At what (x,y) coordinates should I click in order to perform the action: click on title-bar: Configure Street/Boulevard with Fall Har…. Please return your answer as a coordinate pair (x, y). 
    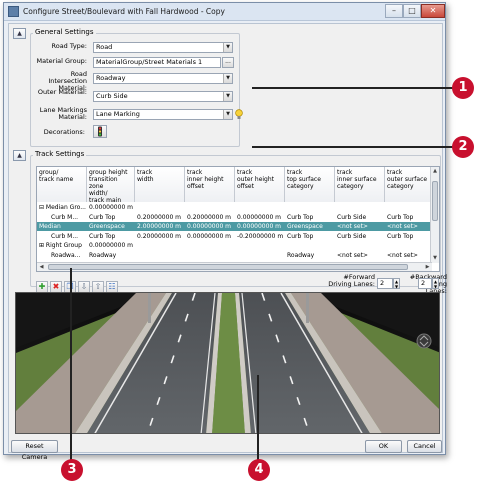
    Looking at the image, I should click on (224, 12).